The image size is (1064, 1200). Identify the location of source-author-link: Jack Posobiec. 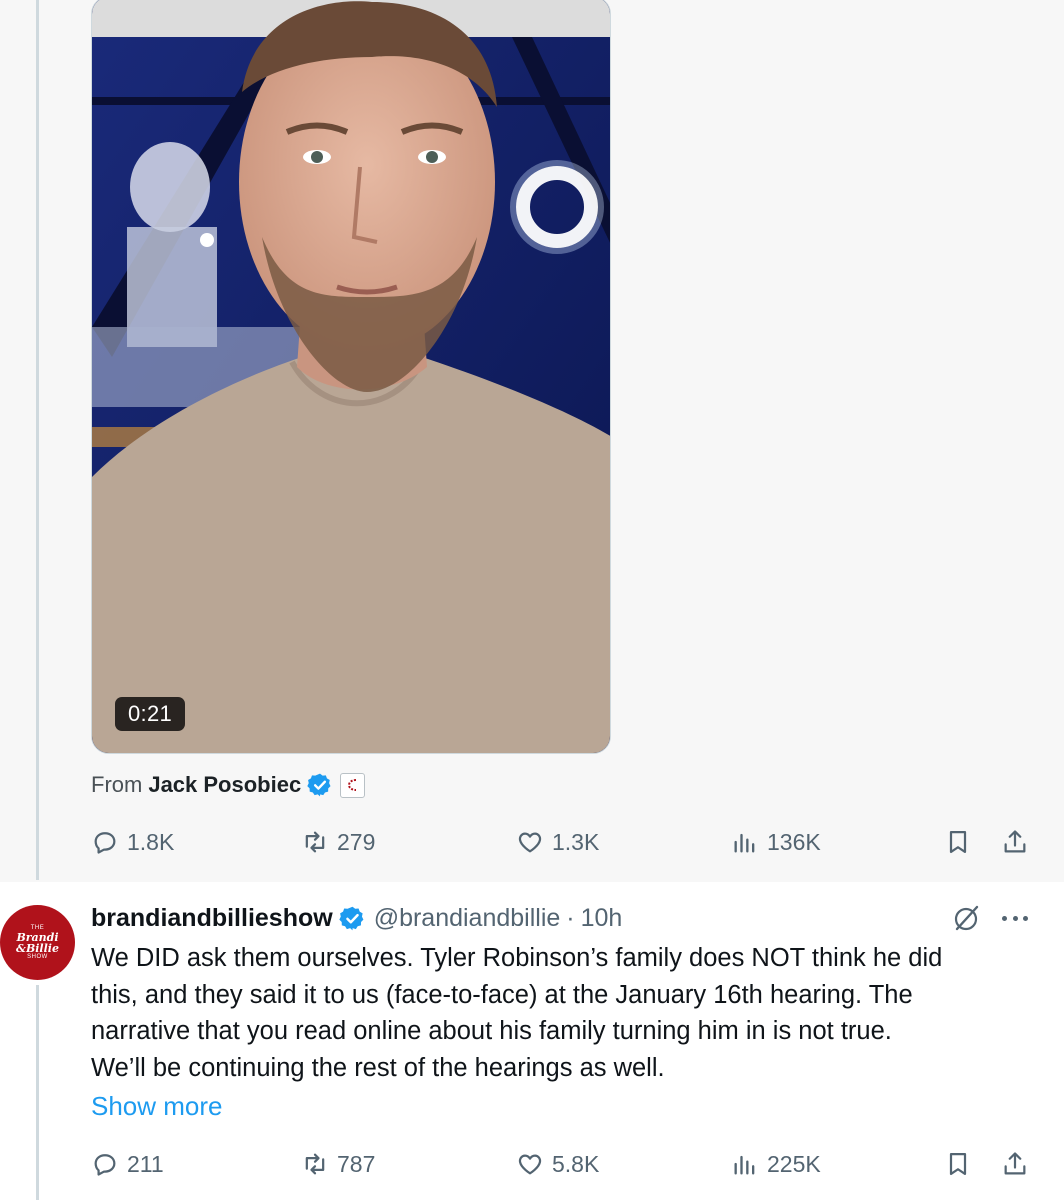
(224, 785).